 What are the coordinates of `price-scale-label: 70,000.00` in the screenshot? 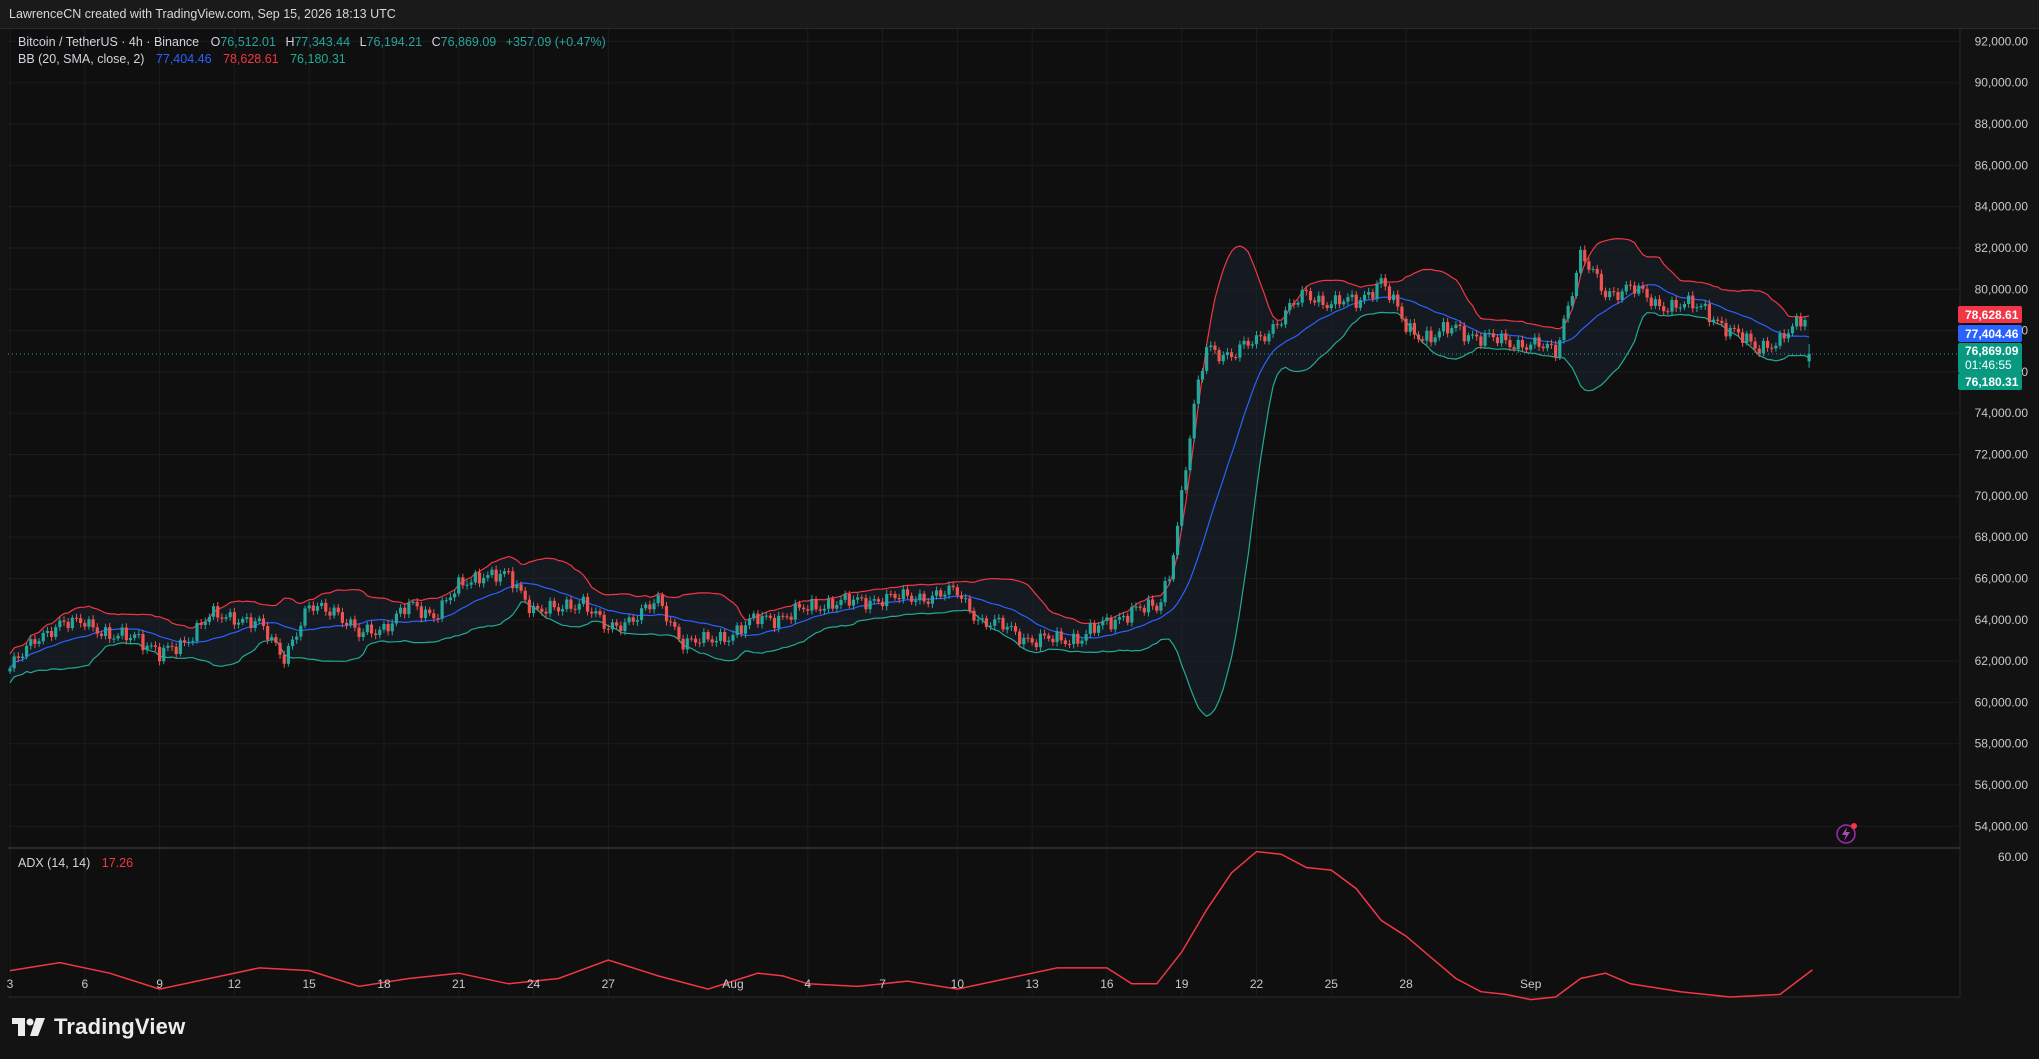 It's located at (2002, 496).